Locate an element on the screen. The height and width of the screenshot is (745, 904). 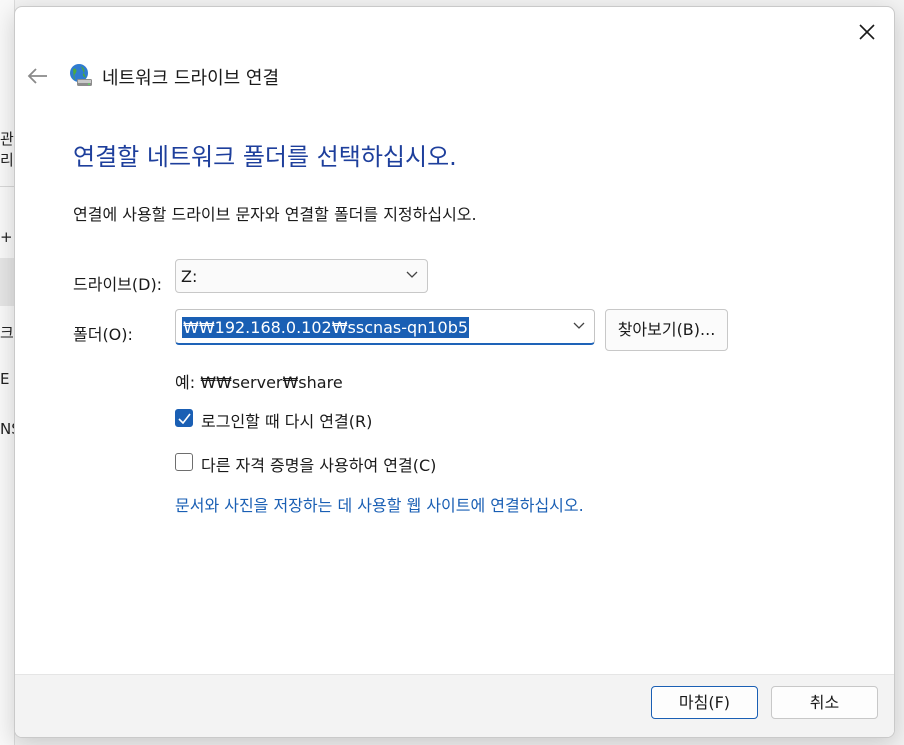
back-arrow-icon is located at coordinates (37, 76).